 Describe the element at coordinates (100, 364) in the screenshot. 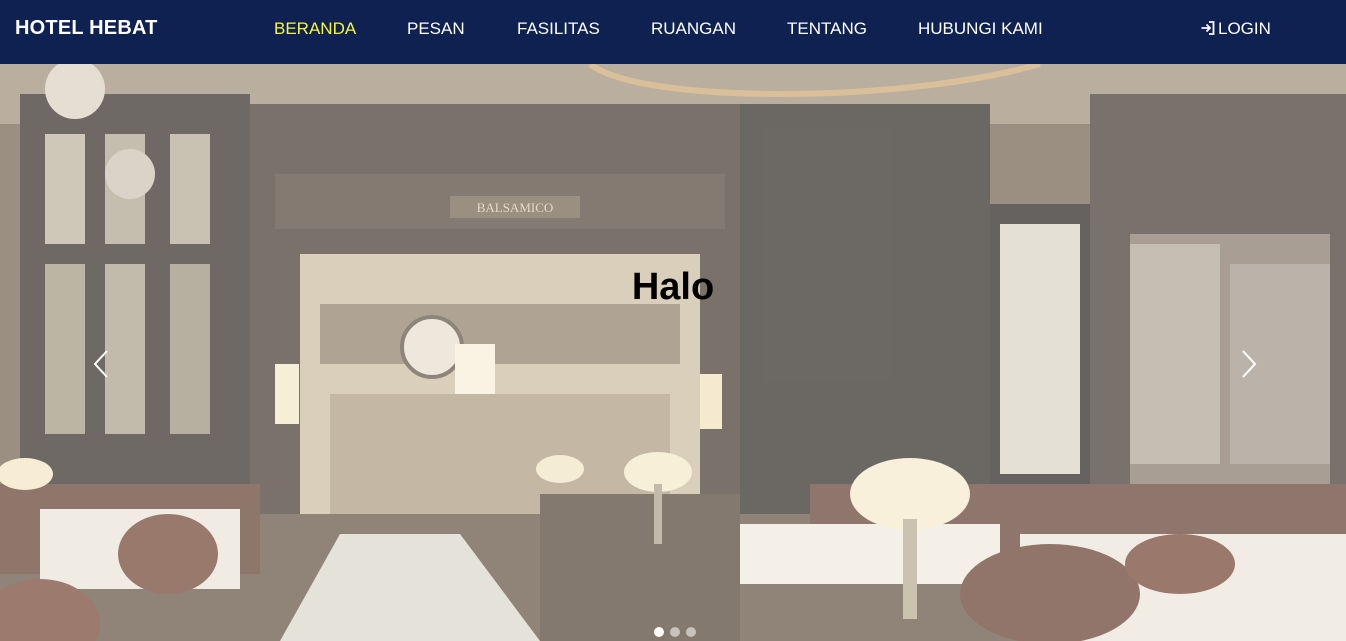

I see `chevron-left-icon` at that location.